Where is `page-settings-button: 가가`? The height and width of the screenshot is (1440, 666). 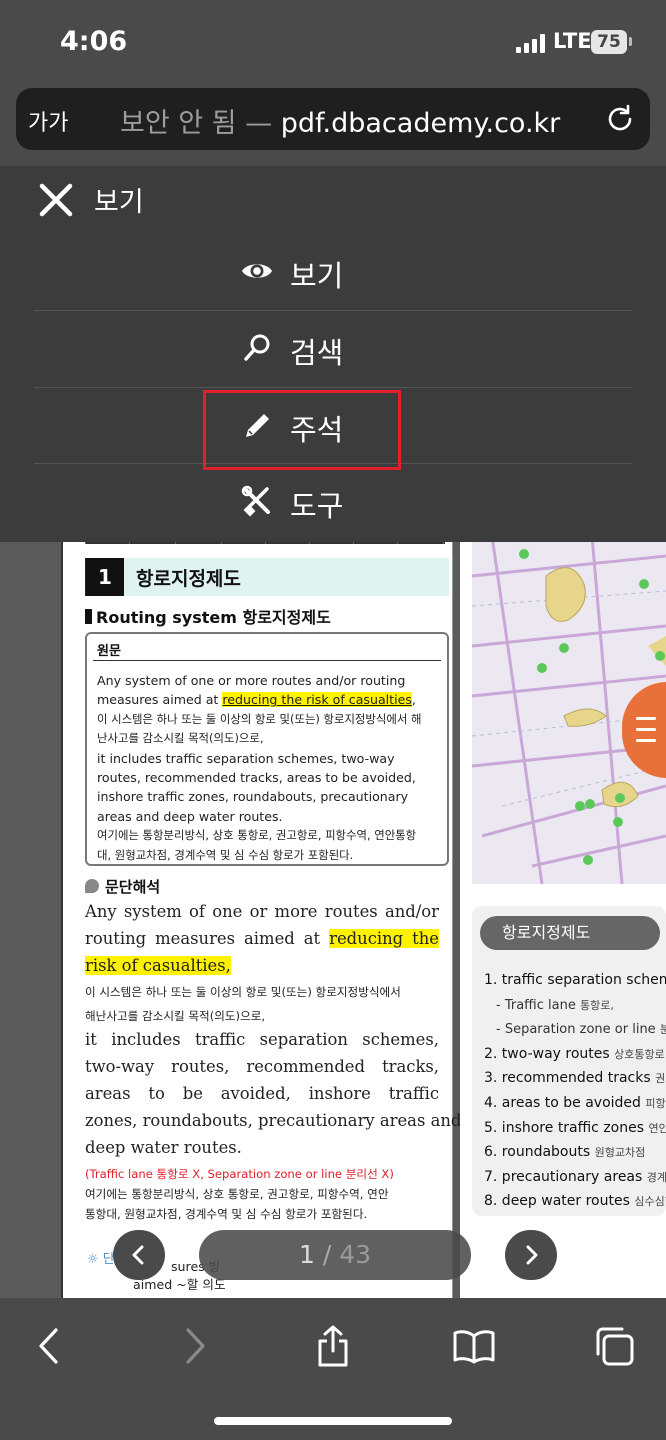 page-settings-button: 가가 is located at coordinates (48, 121).